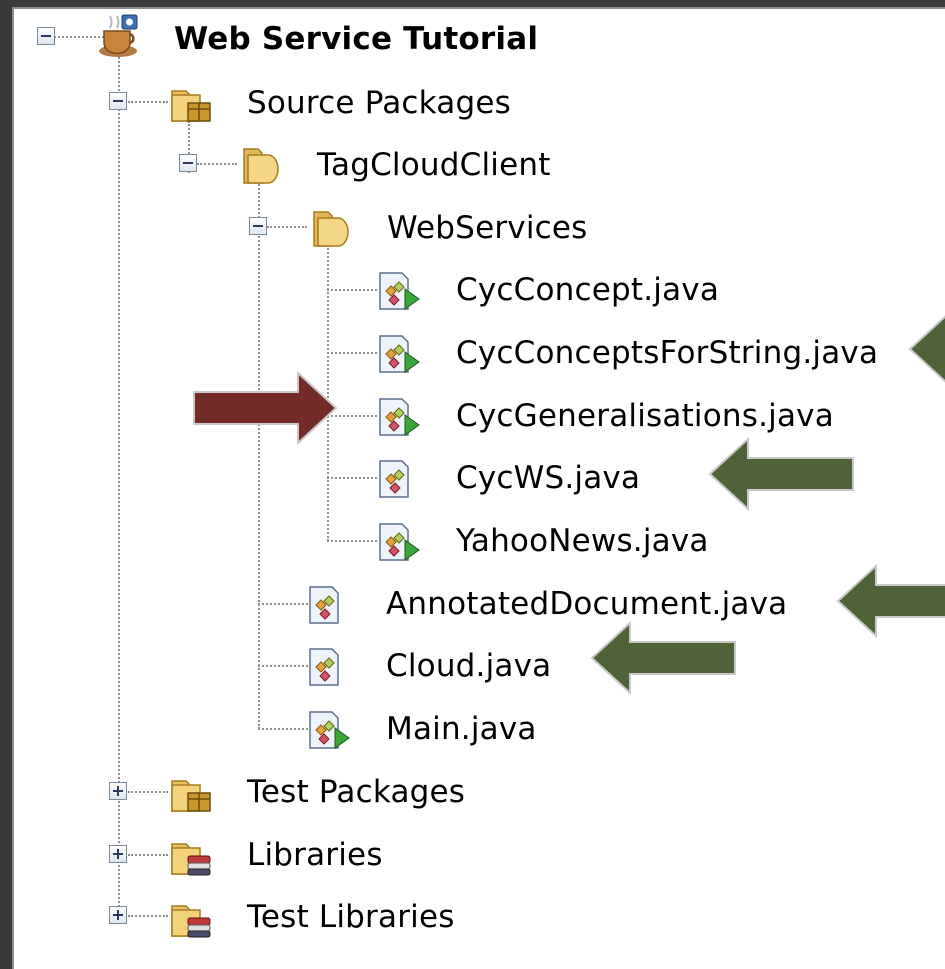  What do you see at coordinates (645, 416) in the screenshot?
I see `tree-item-label: CycGeneralisations.java` at bounding box center [645, 416].